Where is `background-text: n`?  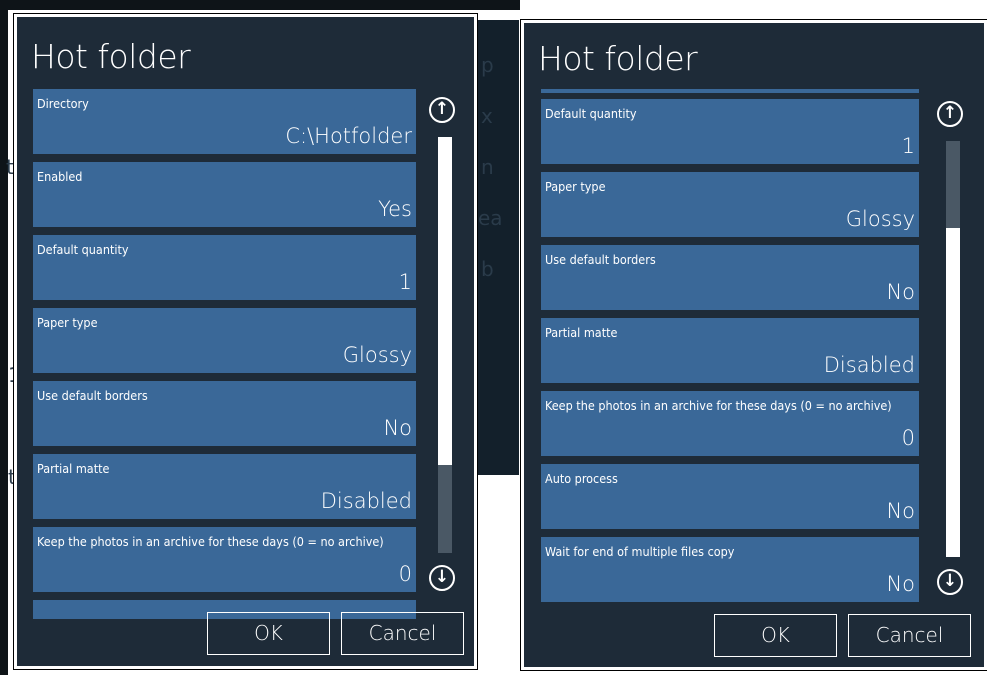 background-text: n is located at coordinates (487, 167).